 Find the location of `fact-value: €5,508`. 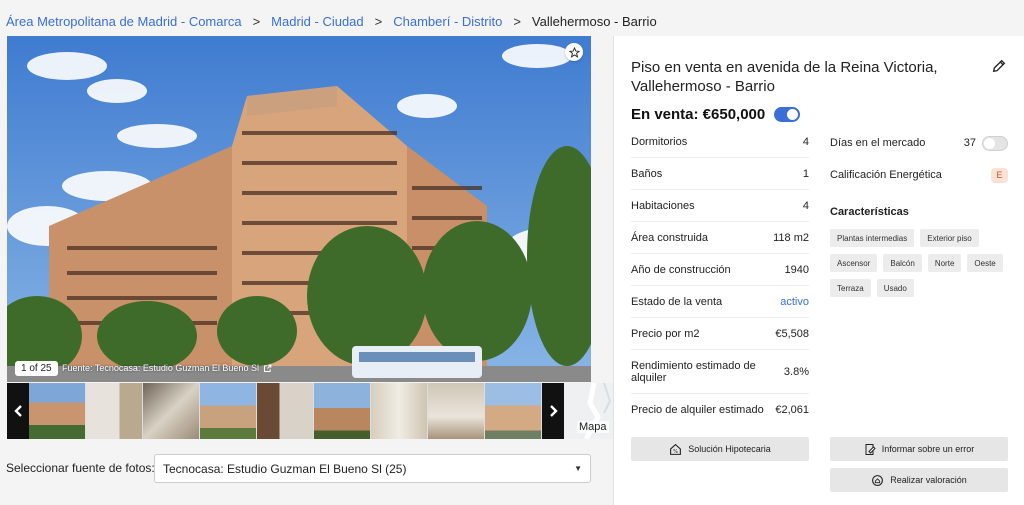

fact-value: €5,508 is located at coordinates (792, 333).